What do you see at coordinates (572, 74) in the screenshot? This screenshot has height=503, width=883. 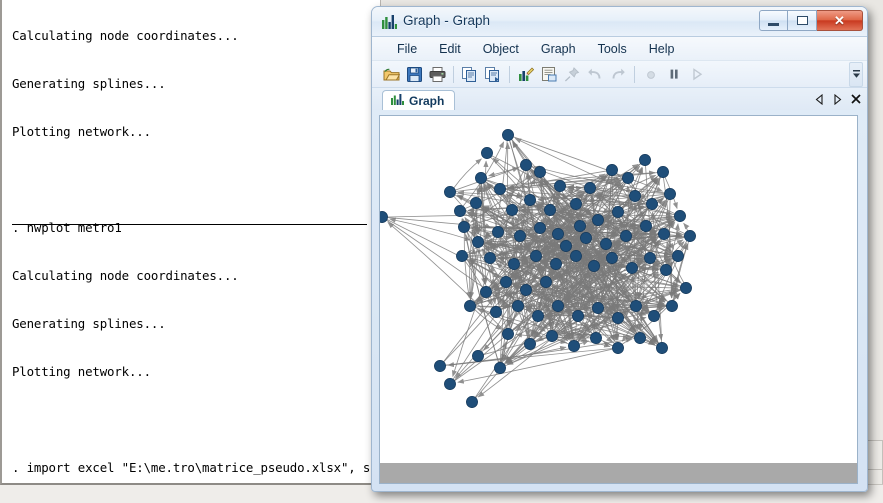 I see `pin-icon` at bounding box center [572, 74].